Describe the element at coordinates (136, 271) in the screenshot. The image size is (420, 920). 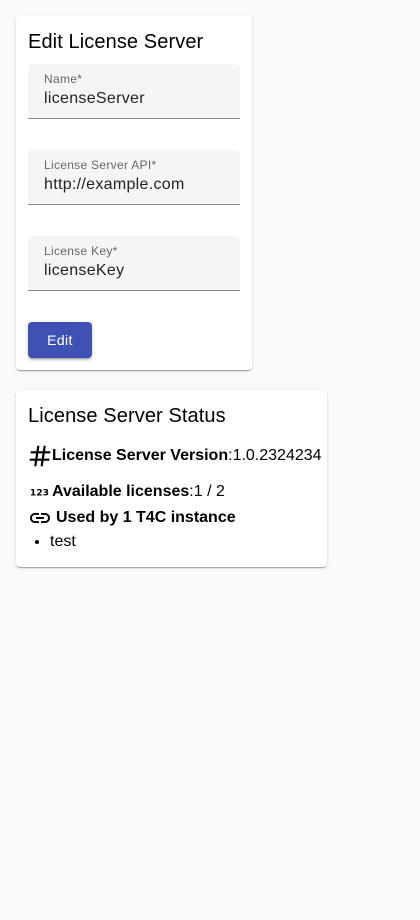
I see `license-key-input` at that location.